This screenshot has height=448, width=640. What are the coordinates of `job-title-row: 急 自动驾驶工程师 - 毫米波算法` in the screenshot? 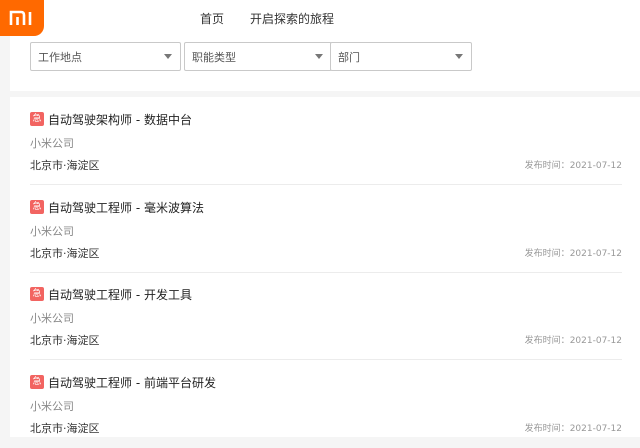 It's located at (117, 207).